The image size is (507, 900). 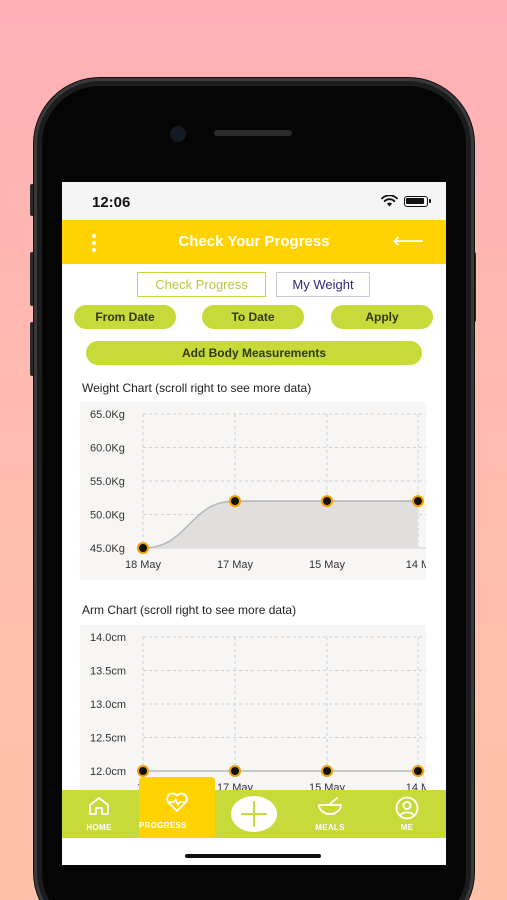 What do you see at coordinates (323, 284) in the screenshot?
I see `my-weight-button: My Weight` at bounding box center [323, 284].